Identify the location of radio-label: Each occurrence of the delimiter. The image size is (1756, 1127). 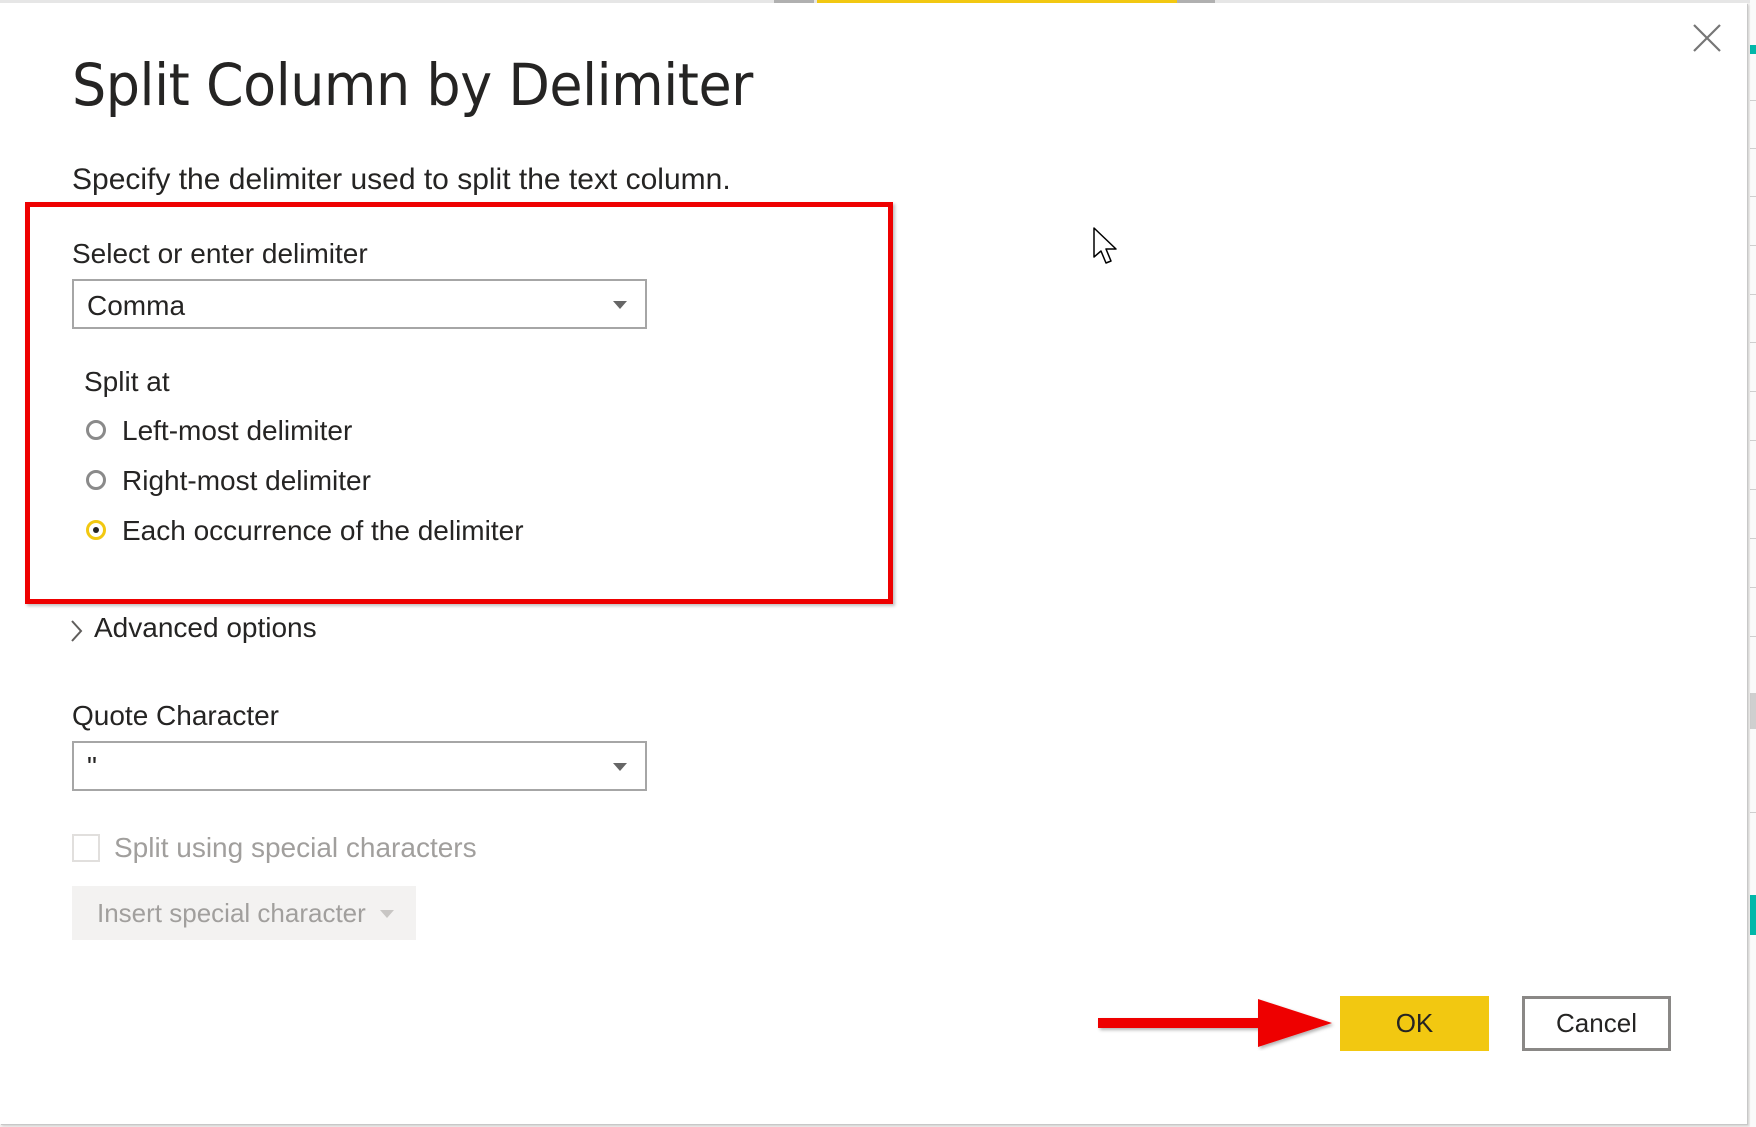
(323, 530).